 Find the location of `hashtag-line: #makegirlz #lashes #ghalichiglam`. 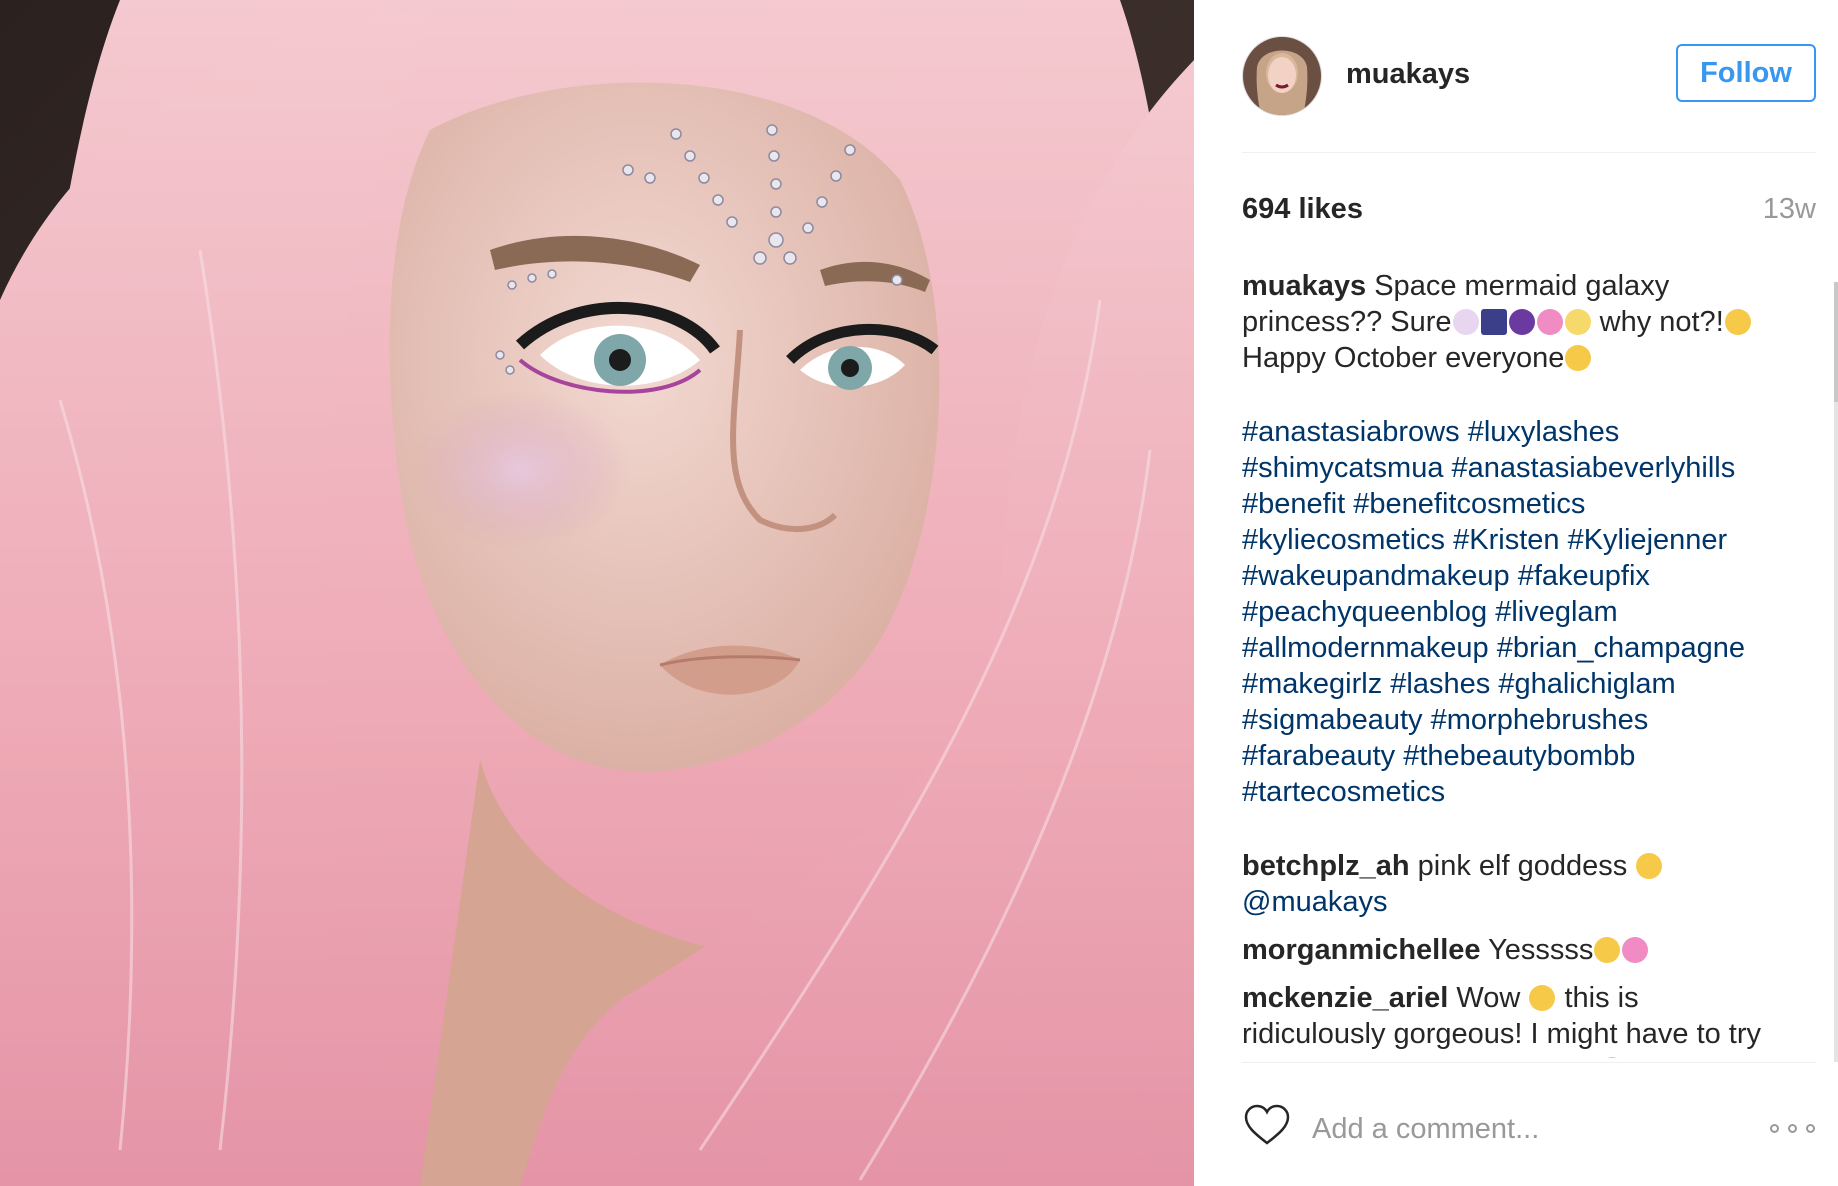

hashtag-line: #makegirlz #lashes #ghalichiglam is located at coordinates (1512, 684).